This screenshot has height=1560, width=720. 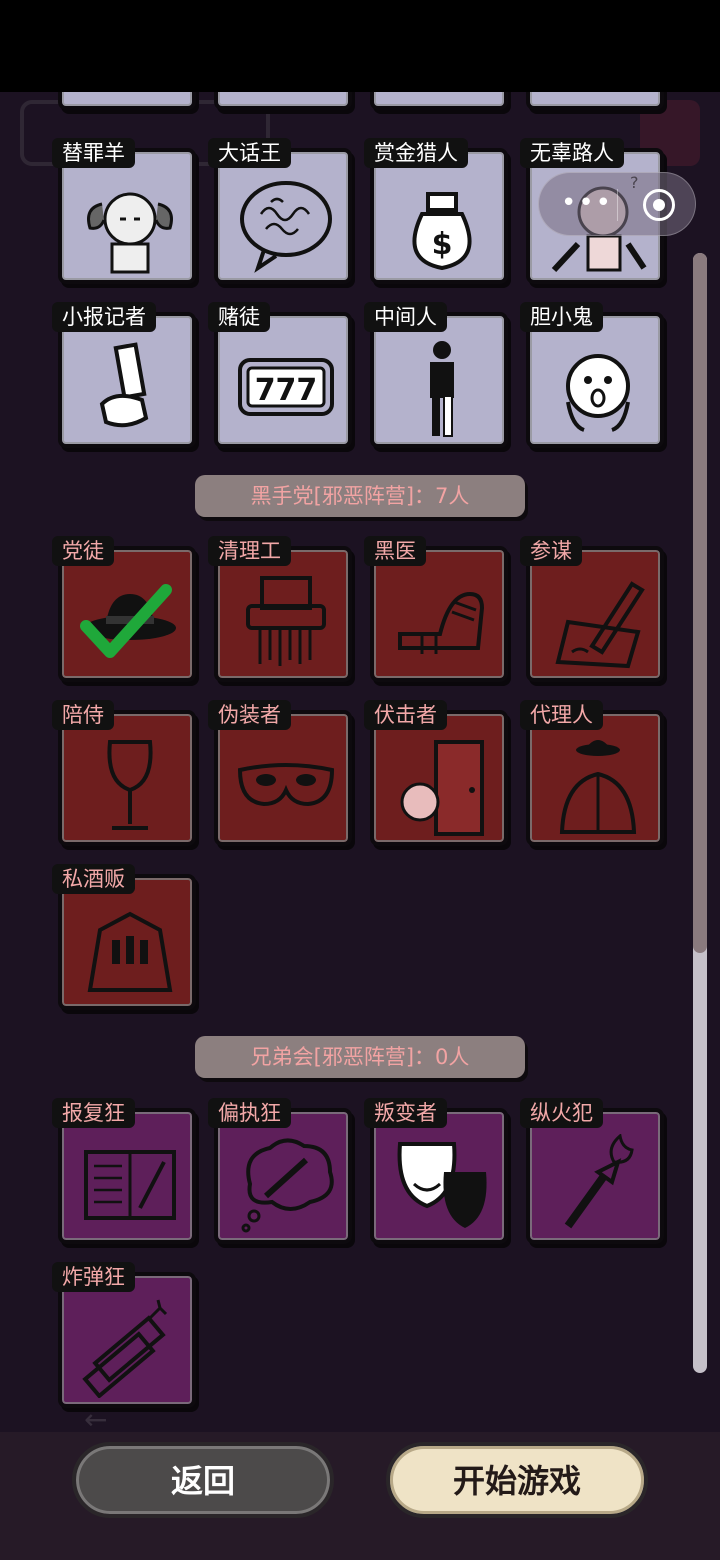 What do you see at coordinates (442, 1185) in the screenshot?
I see `theater-masks-icon` at bounding box center [442, 1185].